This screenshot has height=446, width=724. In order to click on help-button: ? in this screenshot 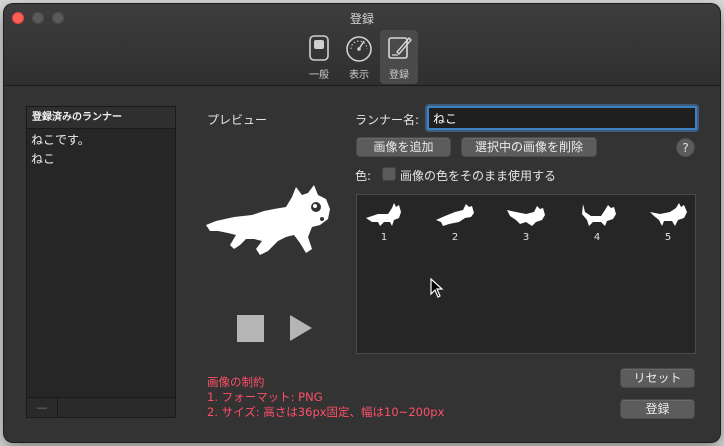, I will do `click(685, 147)`.